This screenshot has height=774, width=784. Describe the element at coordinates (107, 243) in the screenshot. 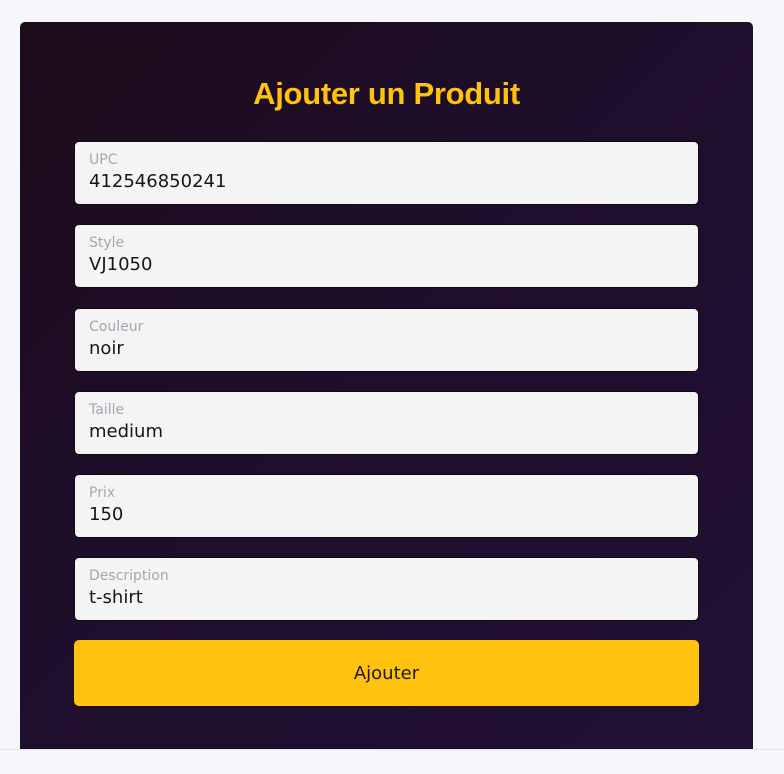

I see `style-label: Style` at that location.